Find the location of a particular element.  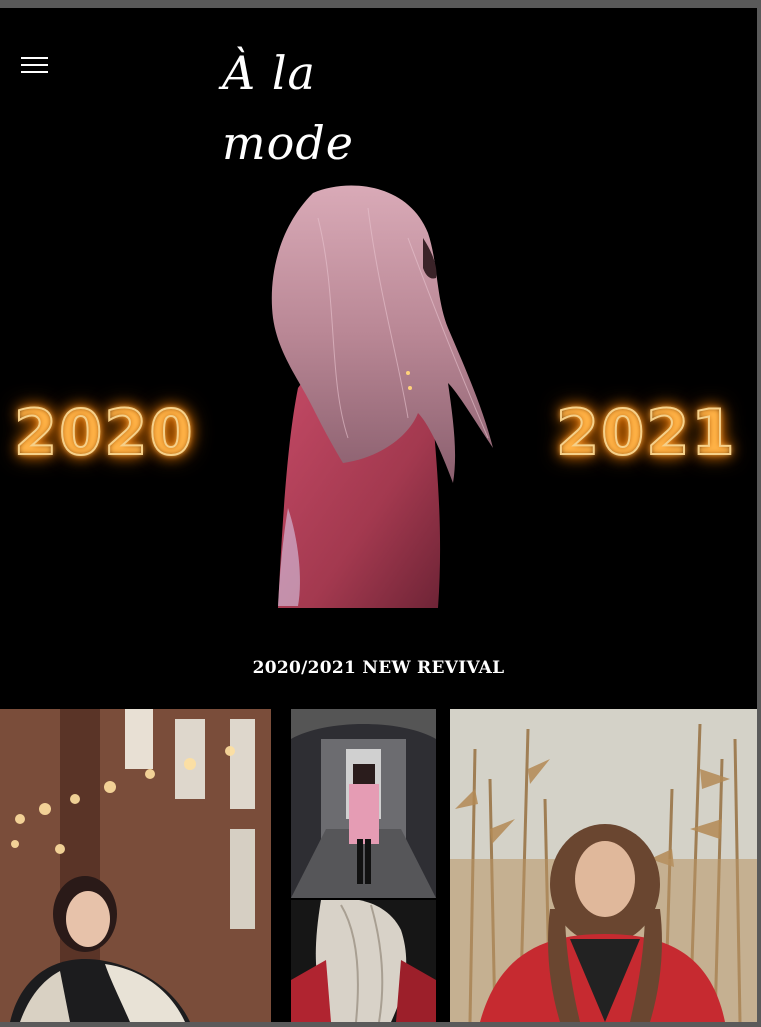

year-2020-sparkler: 2020 is located at coordinates (104, 432).